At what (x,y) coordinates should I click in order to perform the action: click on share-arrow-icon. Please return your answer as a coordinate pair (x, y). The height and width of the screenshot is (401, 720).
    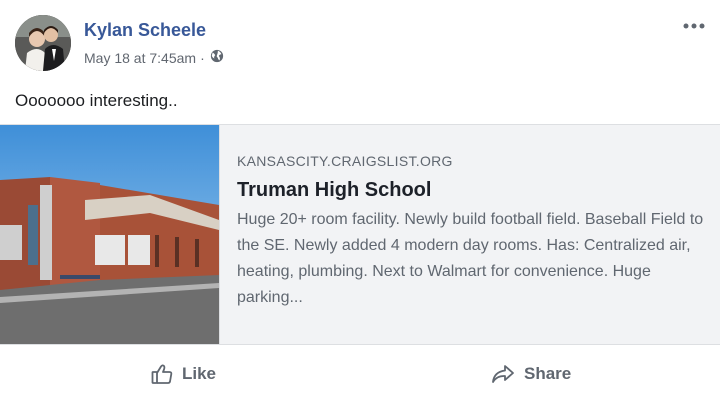
    Looking at the image, I should click on (503, 374).